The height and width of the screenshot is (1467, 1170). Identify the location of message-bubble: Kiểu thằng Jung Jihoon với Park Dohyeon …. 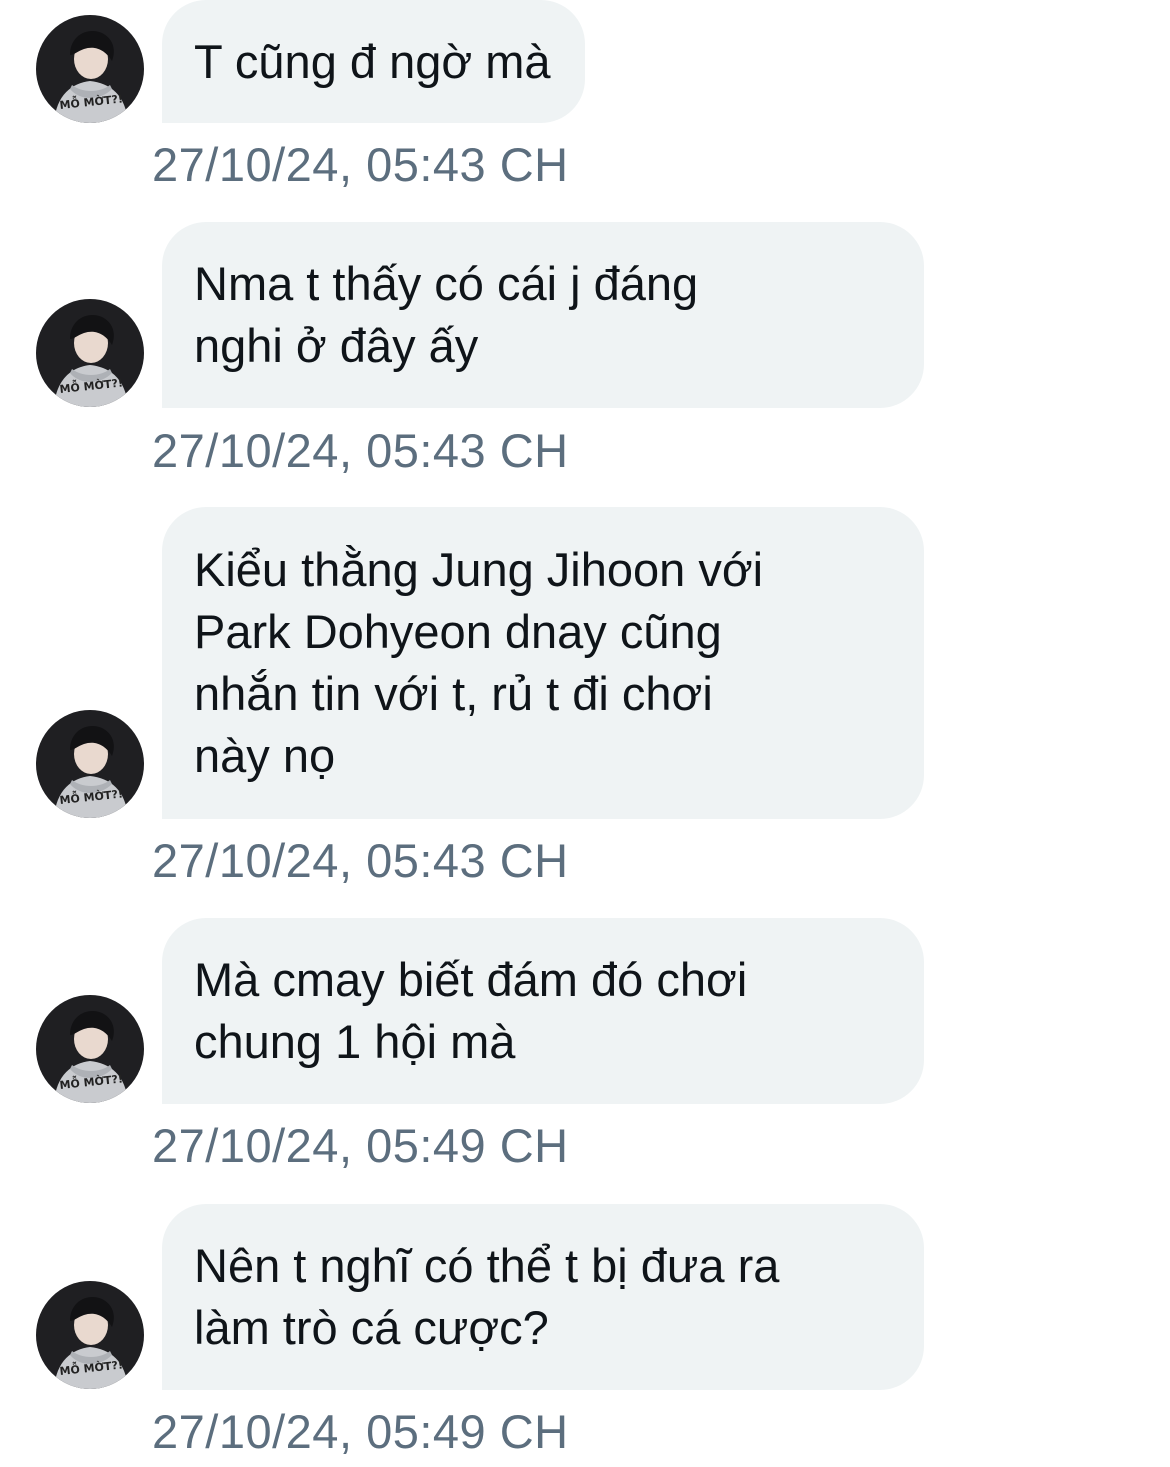
(543, 663).